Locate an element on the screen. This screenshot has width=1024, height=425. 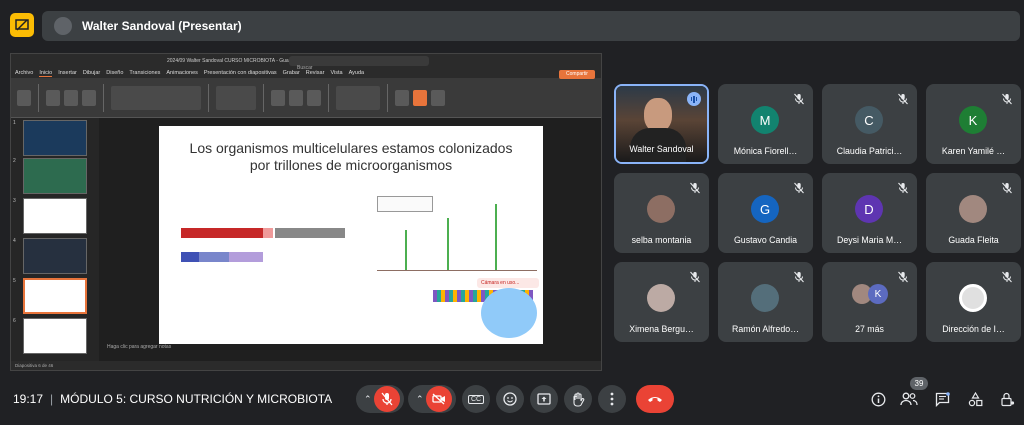
ribbon-font-group is located at coordinates (156, 97).